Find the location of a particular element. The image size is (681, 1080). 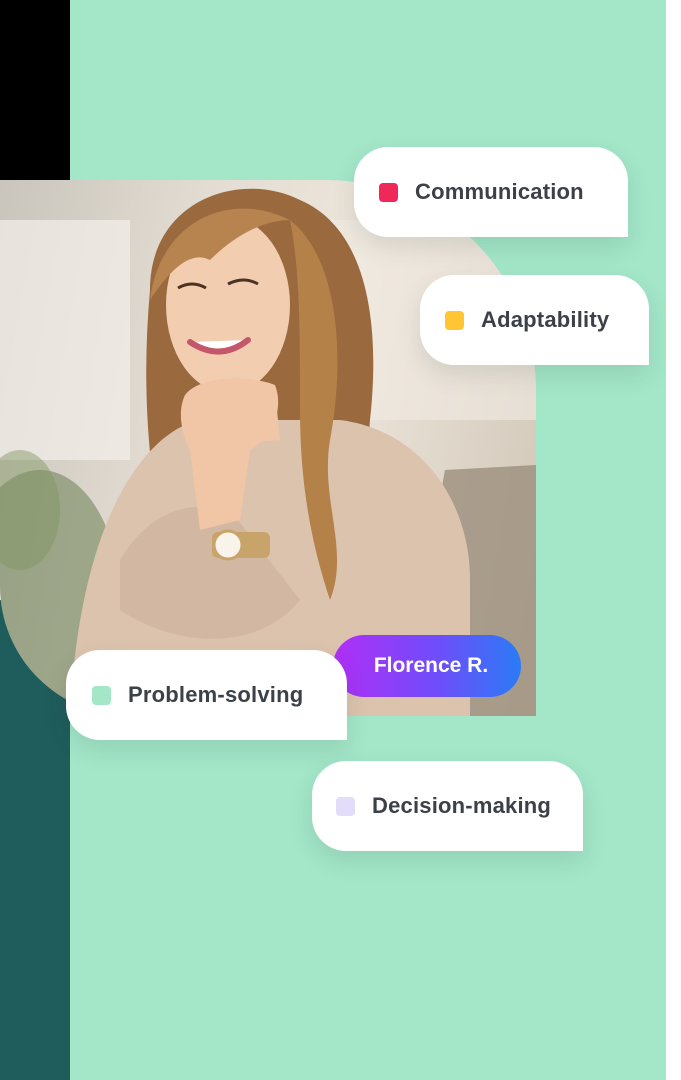

name-label: Florence R. is located at coordinates (431, 665).